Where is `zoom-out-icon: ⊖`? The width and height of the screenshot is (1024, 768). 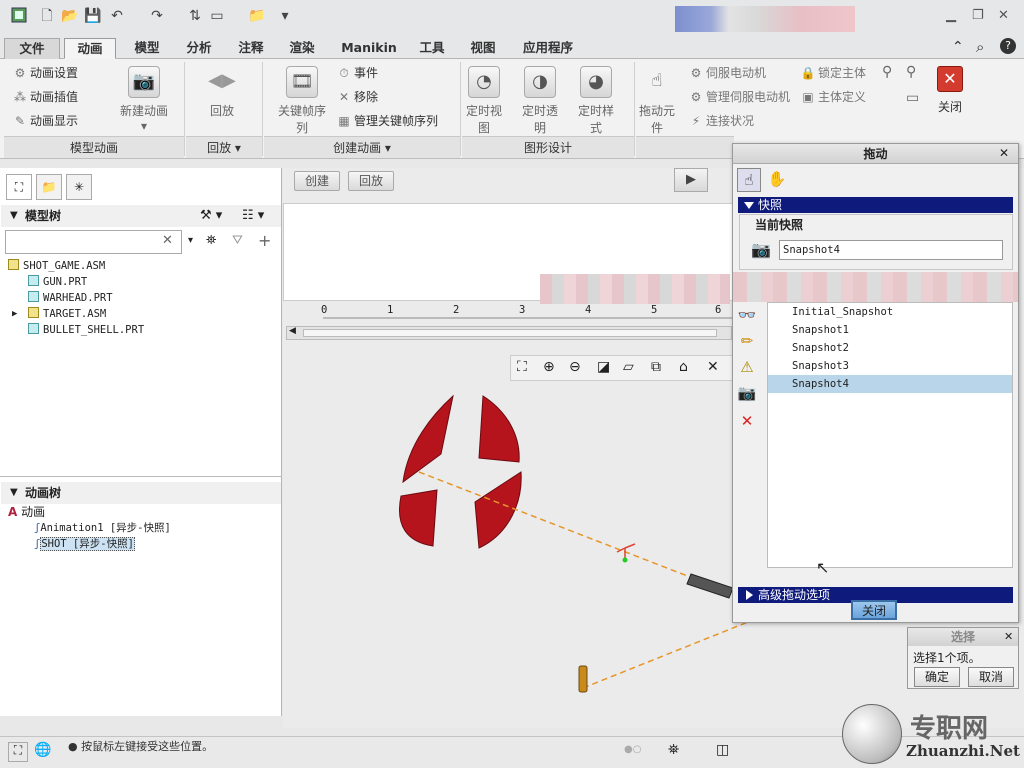
zoom-out-icon: ⊖ is located at coordinates (575, 367).